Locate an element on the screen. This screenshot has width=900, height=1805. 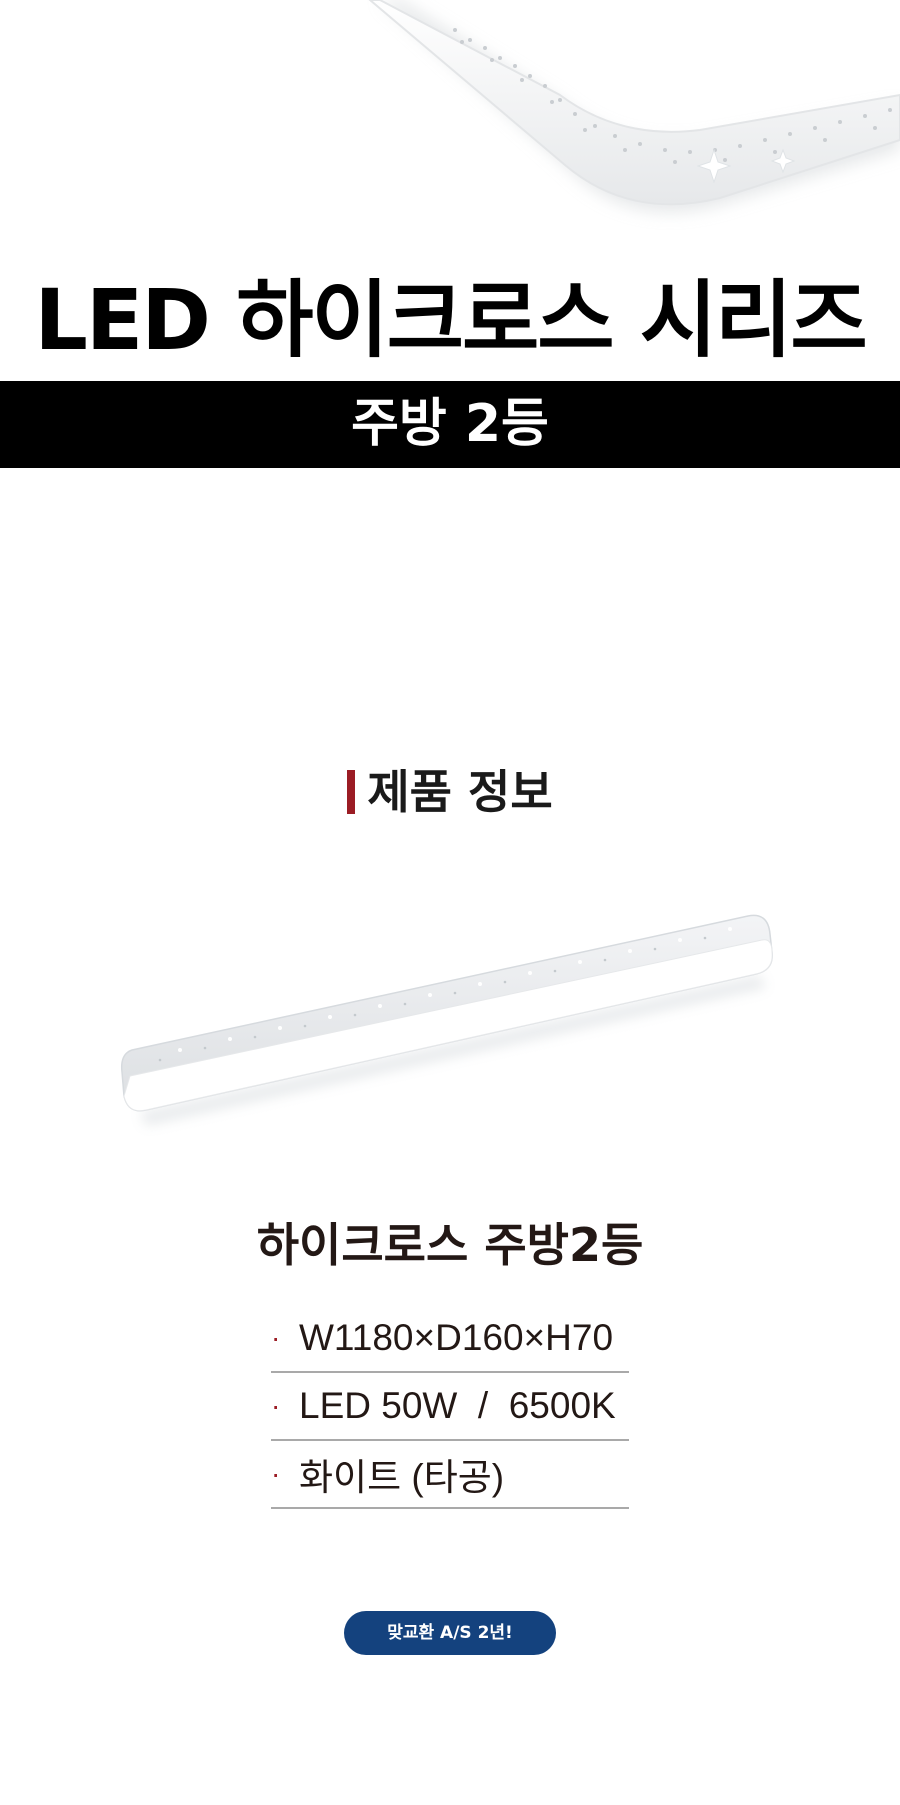
hero-lamp-image is located at coordinates (634, 106).